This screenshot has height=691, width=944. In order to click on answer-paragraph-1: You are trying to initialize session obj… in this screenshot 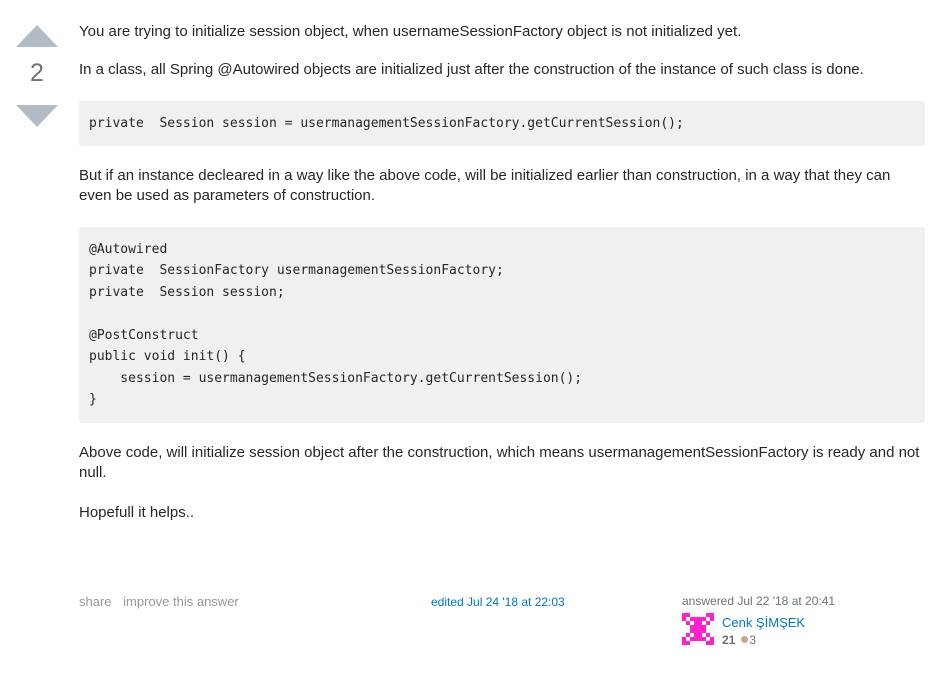, I will do `click(410, 31)`.